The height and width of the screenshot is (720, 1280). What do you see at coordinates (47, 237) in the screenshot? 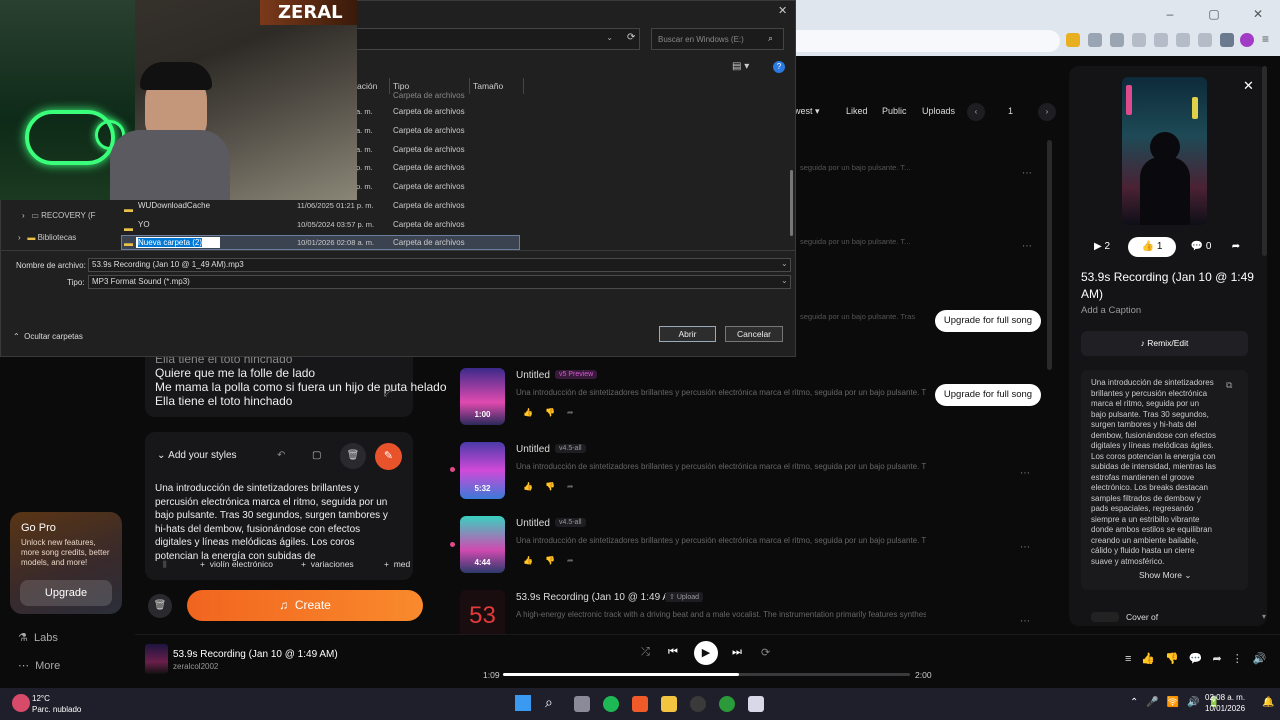
I see `tree-item-libraries: › ▬ Bibliotecas` at bounding box center [47, 237].